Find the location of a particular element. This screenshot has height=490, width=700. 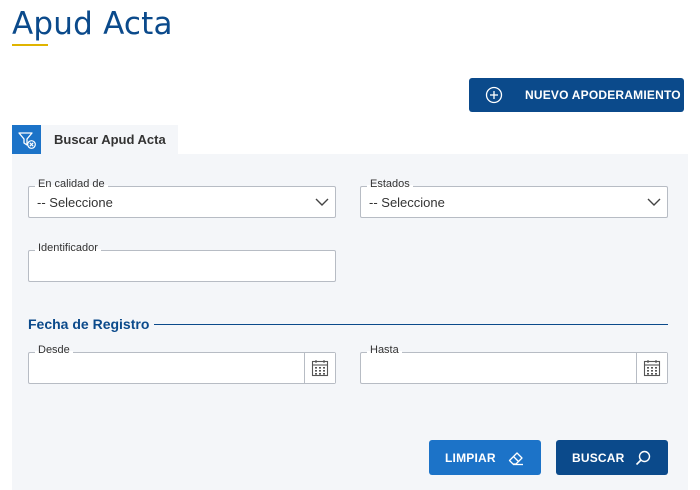

calidad-value: -- Seleccione is located at coordinates (75, 202).